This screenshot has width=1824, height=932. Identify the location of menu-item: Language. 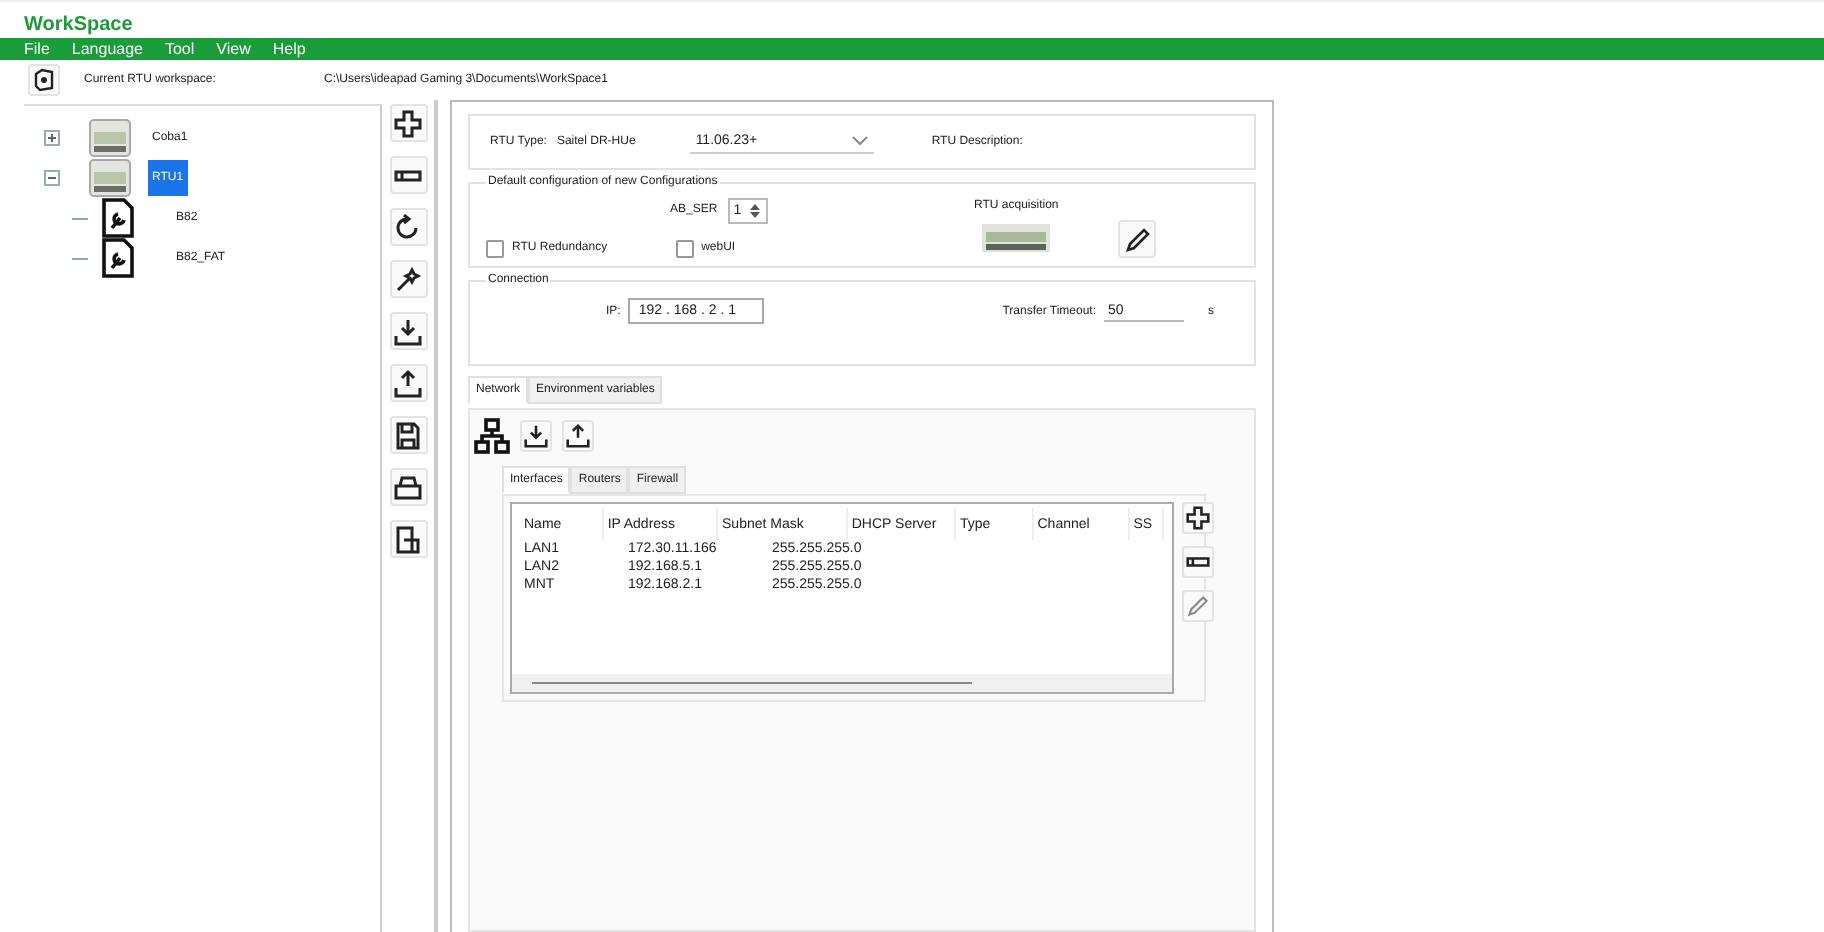
(107, 49).